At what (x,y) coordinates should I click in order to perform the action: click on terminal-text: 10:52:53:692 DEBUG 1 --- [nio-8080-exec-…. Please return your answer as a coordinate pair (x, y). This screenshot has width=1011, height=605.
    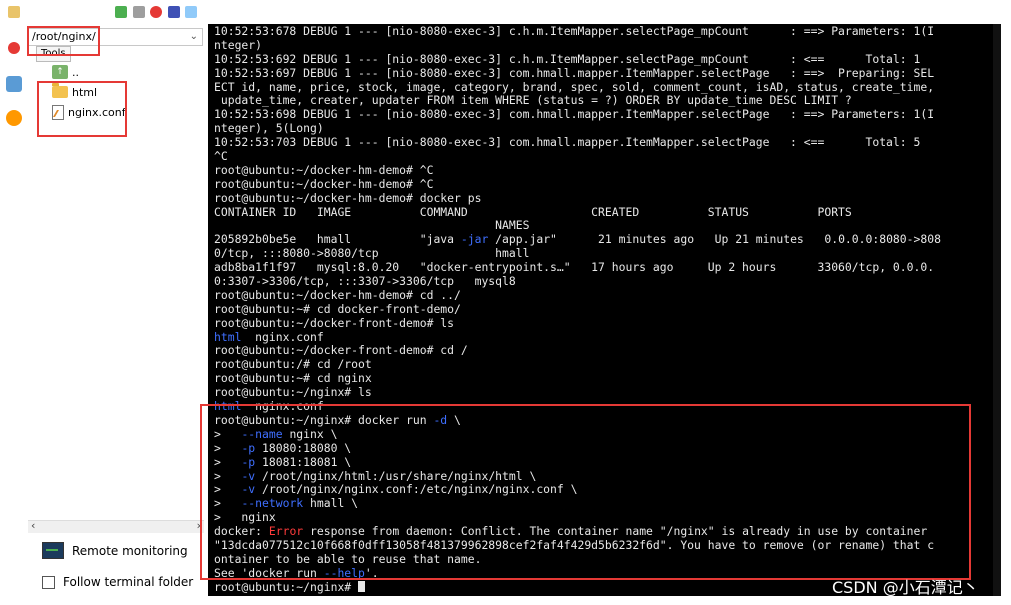
    Looking at the image, I should click on (567, 58).